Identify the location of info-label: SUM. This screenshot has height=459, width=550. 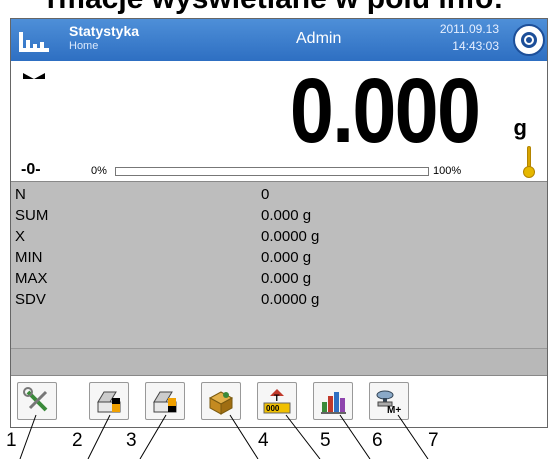
(32, 215).